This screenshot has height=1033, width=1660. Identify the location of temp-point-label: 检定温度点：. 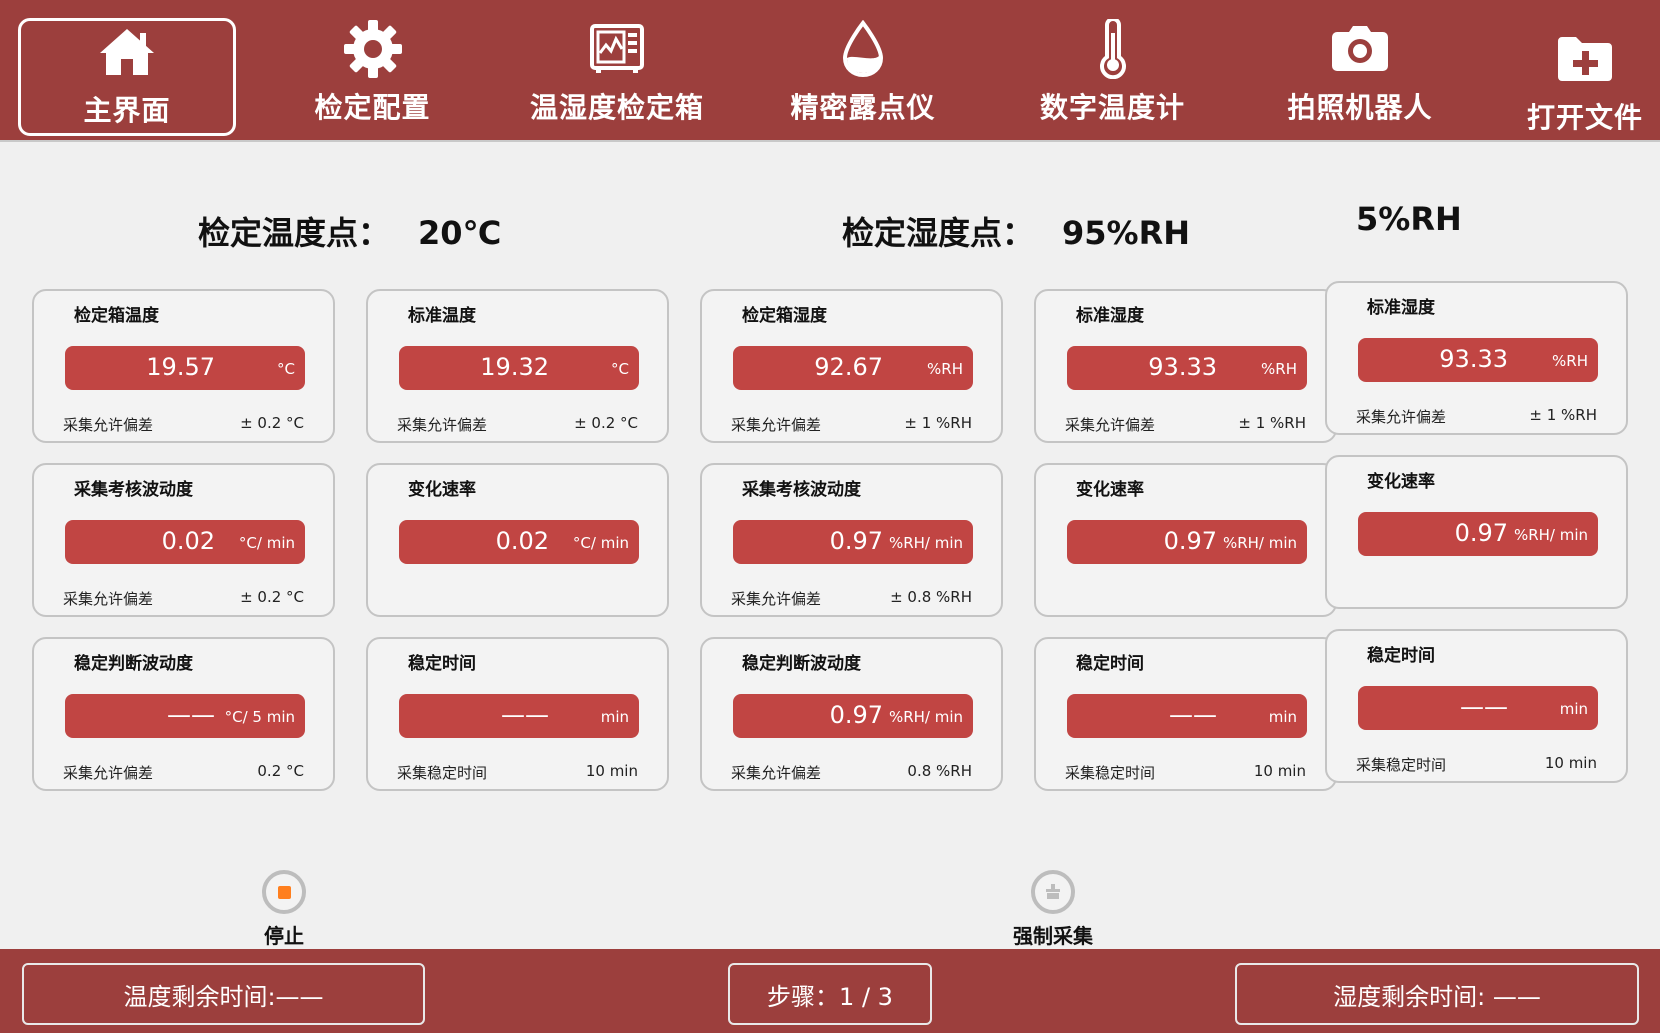
(294, 233).